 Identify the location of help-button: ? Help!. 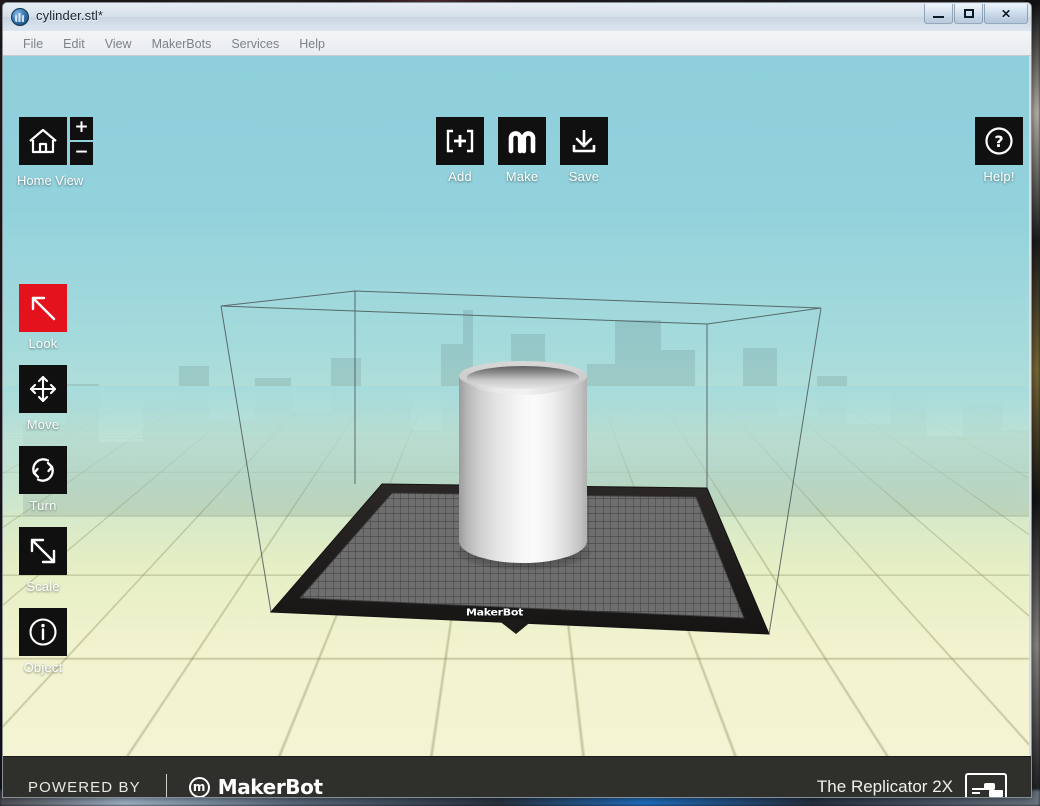
(999, 150).